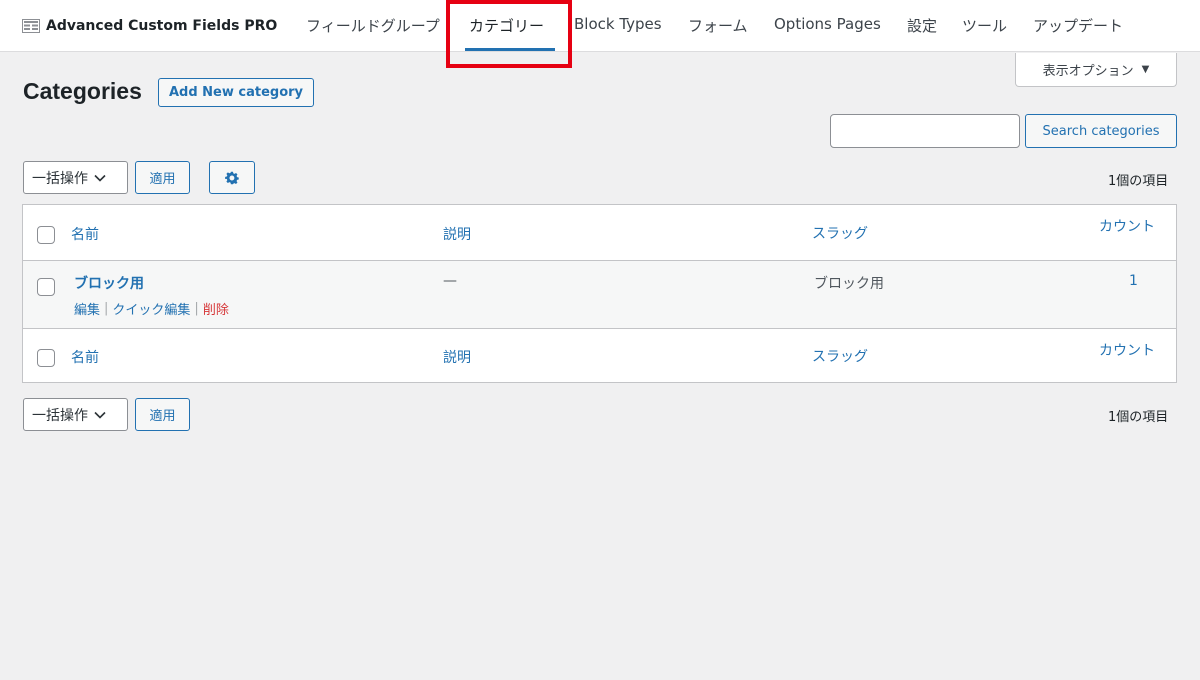 The width and height of the screenshot is (1200, 680). What do you see at coordinates (1138, 417) in the screenshot?
I see `item-count-bottom: 1個の項目` at bounding box center [1138, 417].